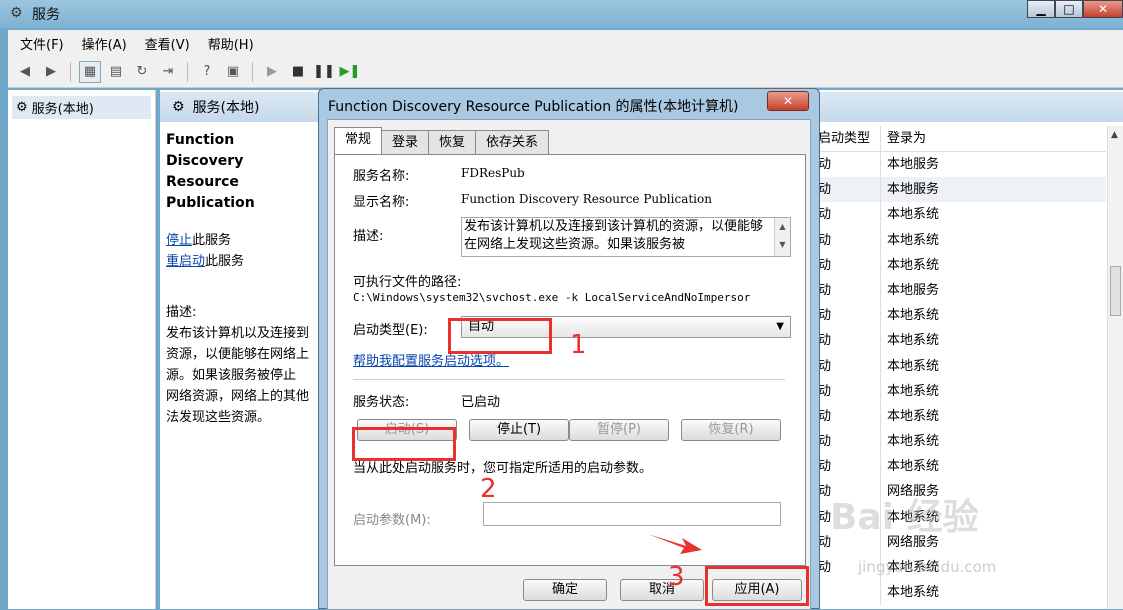 The image size is (1123, 610). What do you see at coordinates (662, 590) in the screenshot?
I see `cancel-button: 取消` at bounding box center [662, 590].